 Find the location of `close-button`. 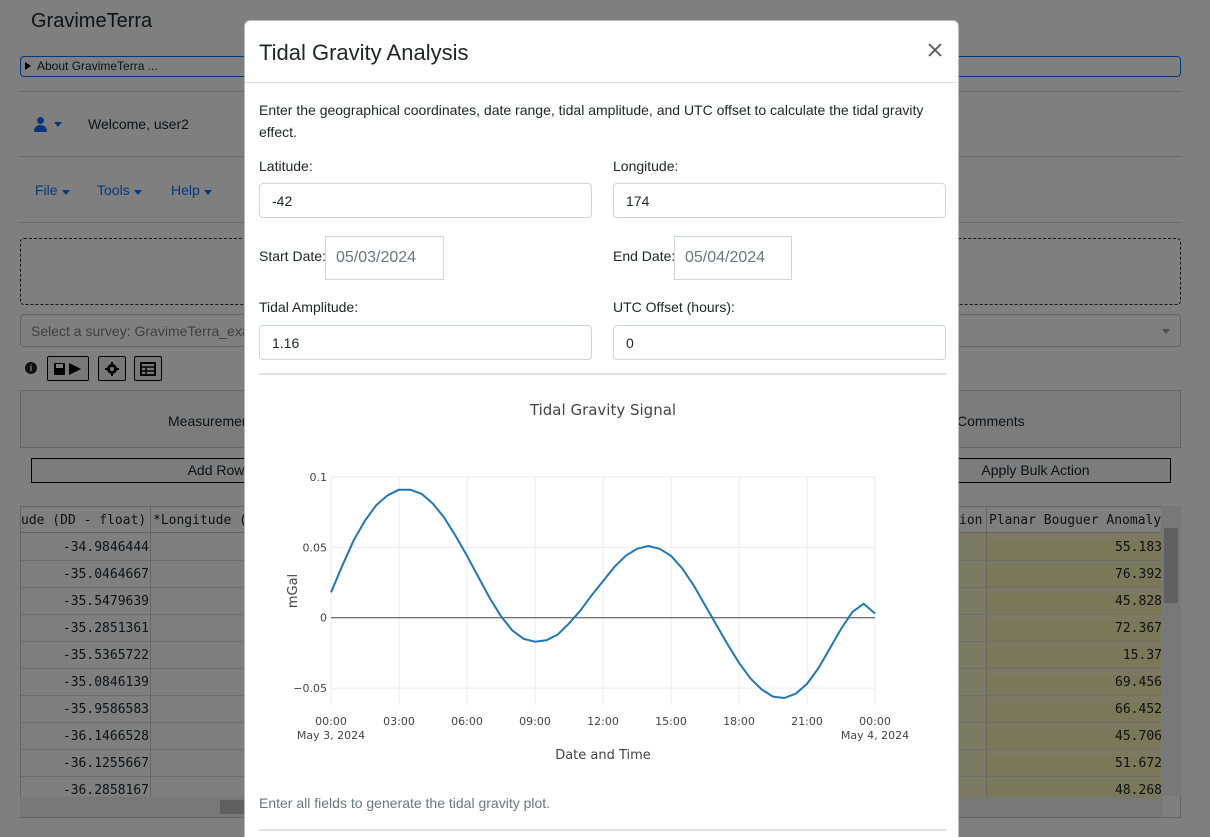

close-button is located at coordinates (935, 50).